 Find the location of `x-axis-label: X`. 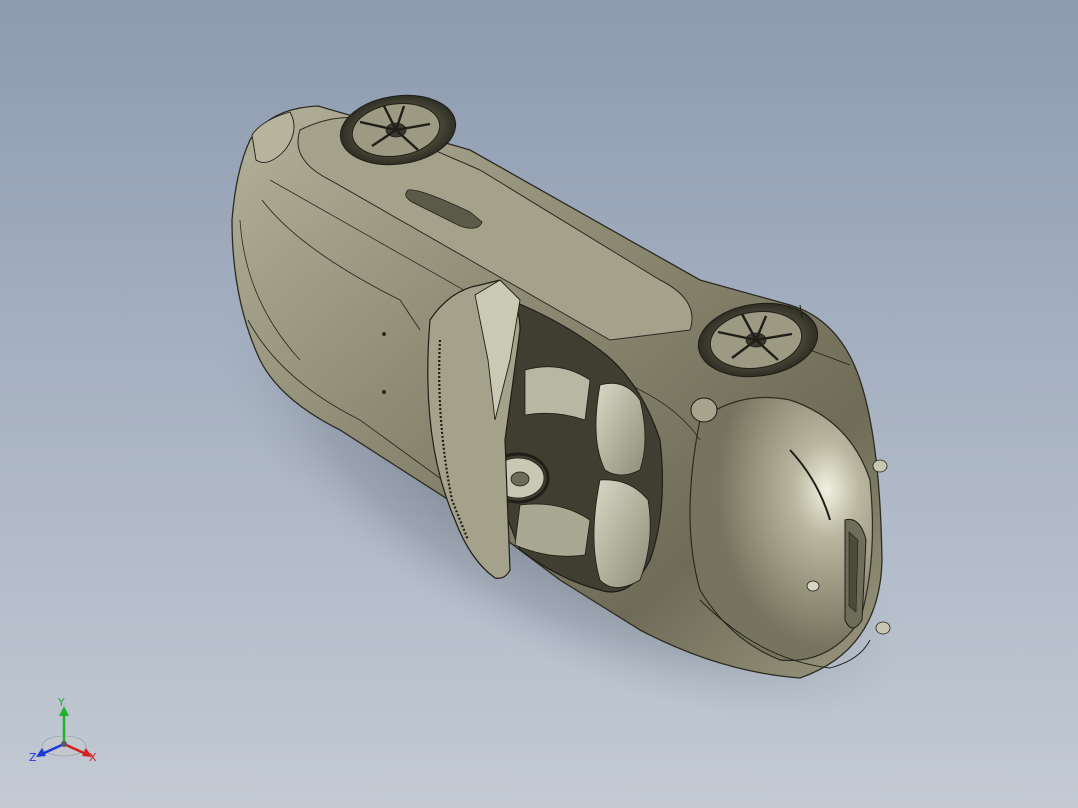

x-axis-label: X is located at coordinates (93, 757).